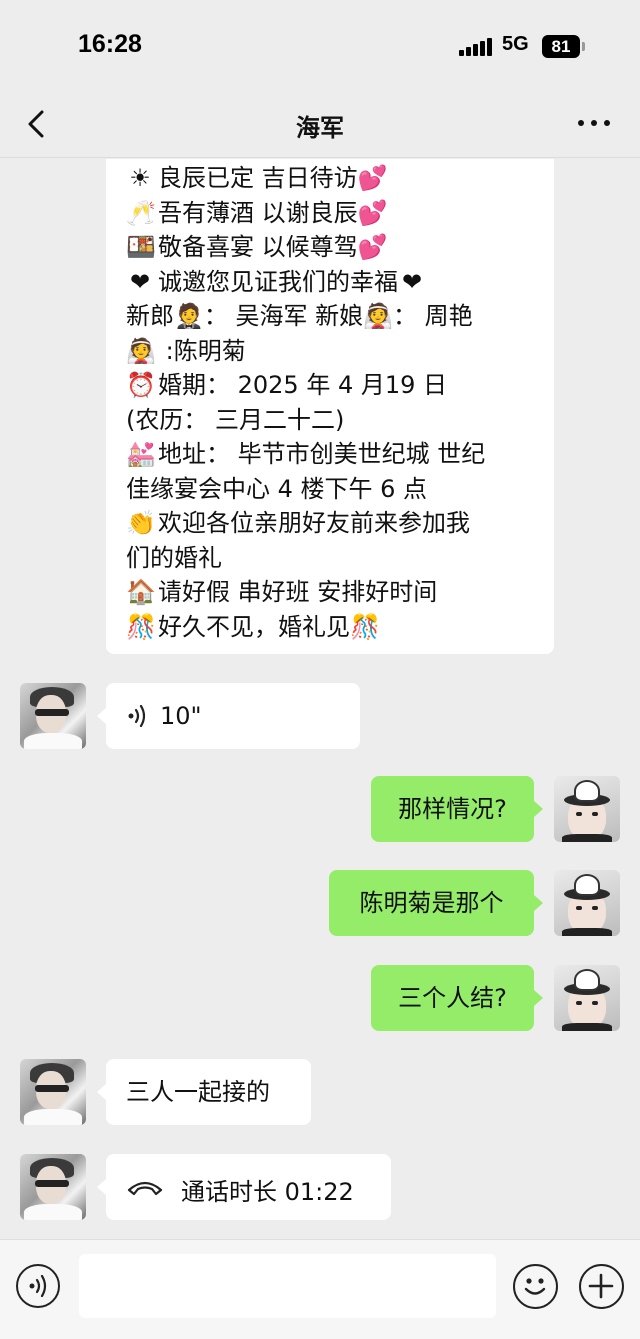  Describe the element at coordinates (181, 716) in the screenshot. I see `voice-duration: 10"` at that location.